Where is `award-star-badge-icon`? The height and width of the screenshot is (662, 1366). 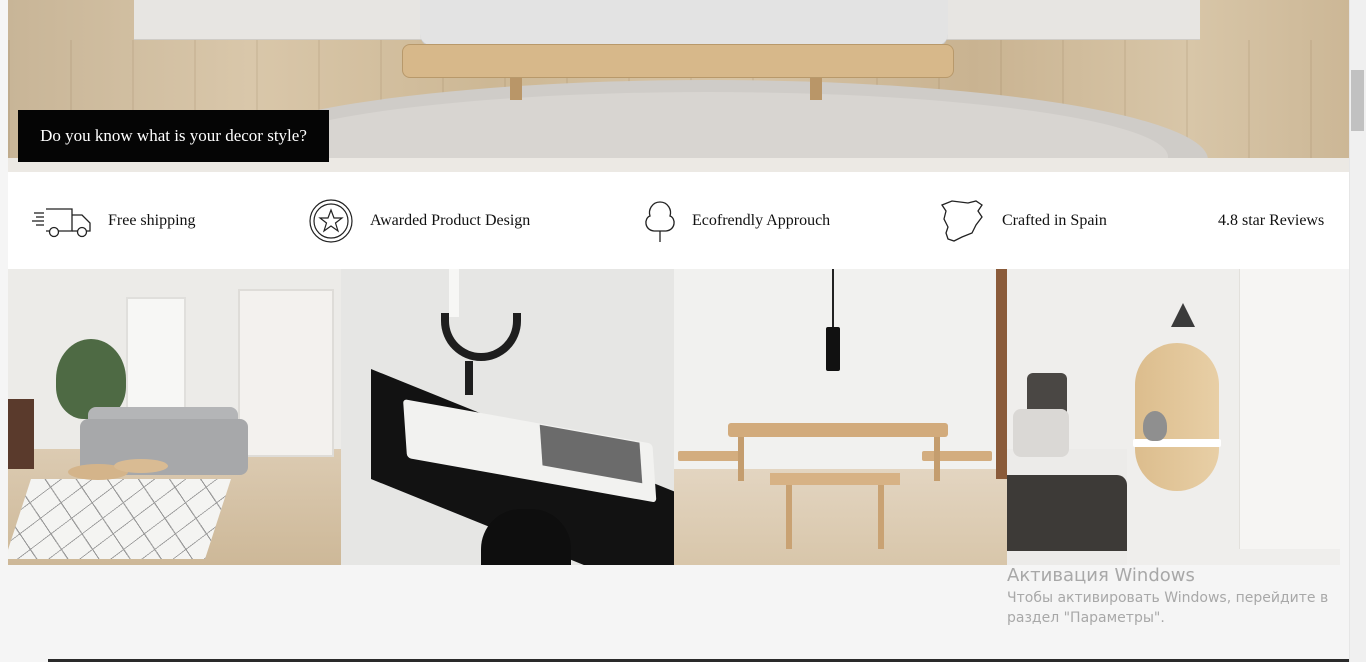
award-star-badge-icon is located at coordinates (331, 220).